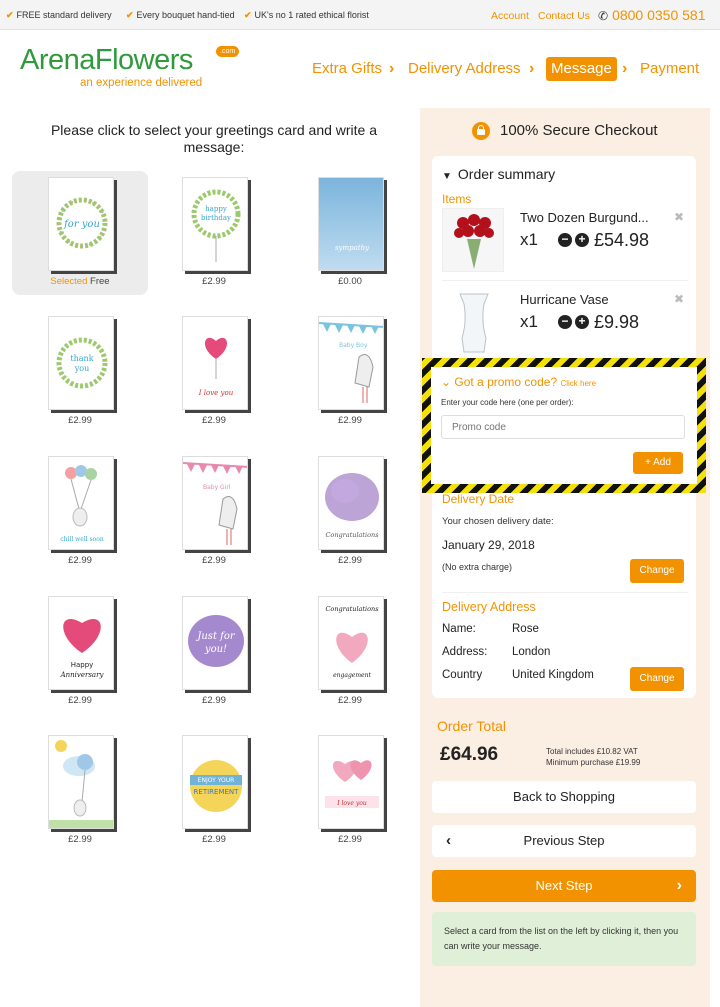 The width and height of the screenshot is (720, 1007). I want to click on change-address-button: Change, so click(657, 679).